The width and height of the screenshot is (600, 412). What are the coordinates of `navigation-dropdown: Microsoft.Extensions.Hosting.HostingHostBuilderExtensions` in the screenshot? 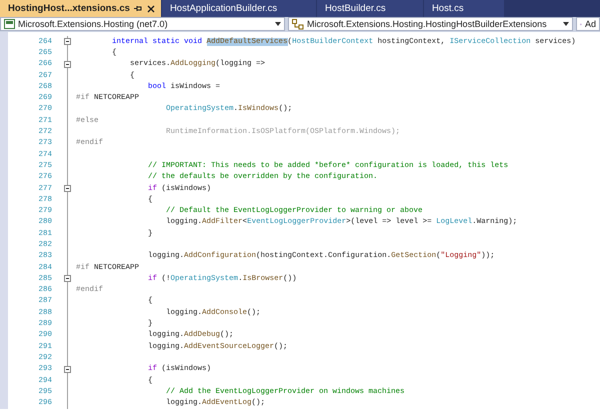 It's located at (430, 24).